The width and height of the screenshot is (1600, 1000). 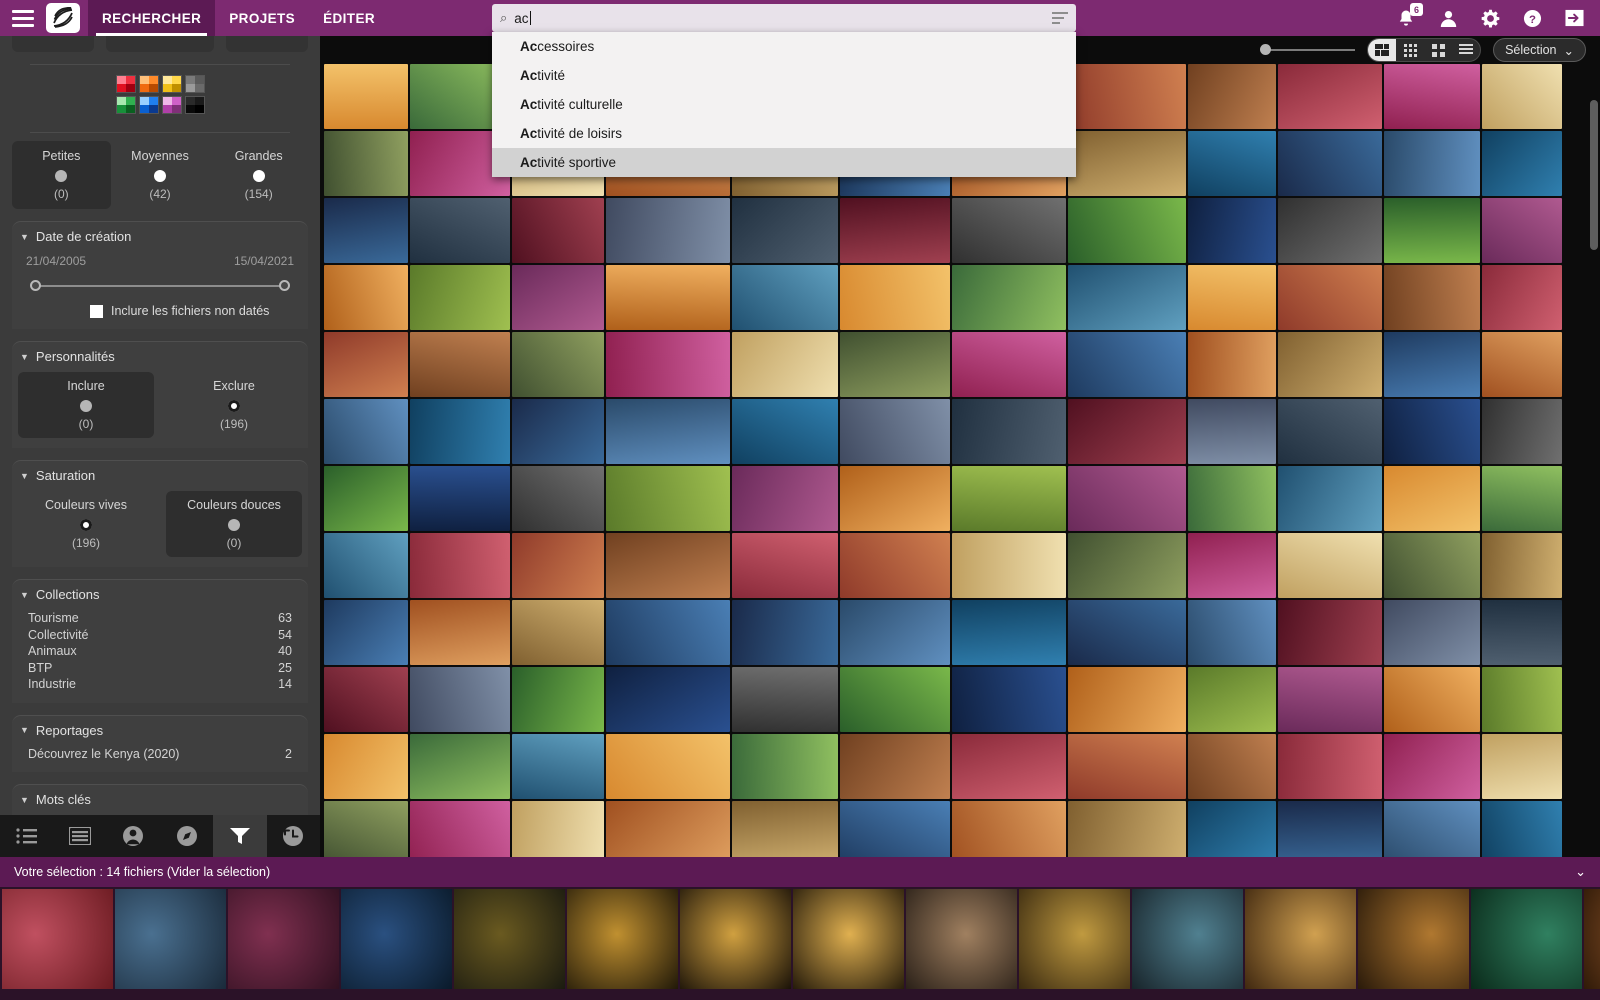 I want to click on include-undated-checkbox, so click(x=96, y=311).